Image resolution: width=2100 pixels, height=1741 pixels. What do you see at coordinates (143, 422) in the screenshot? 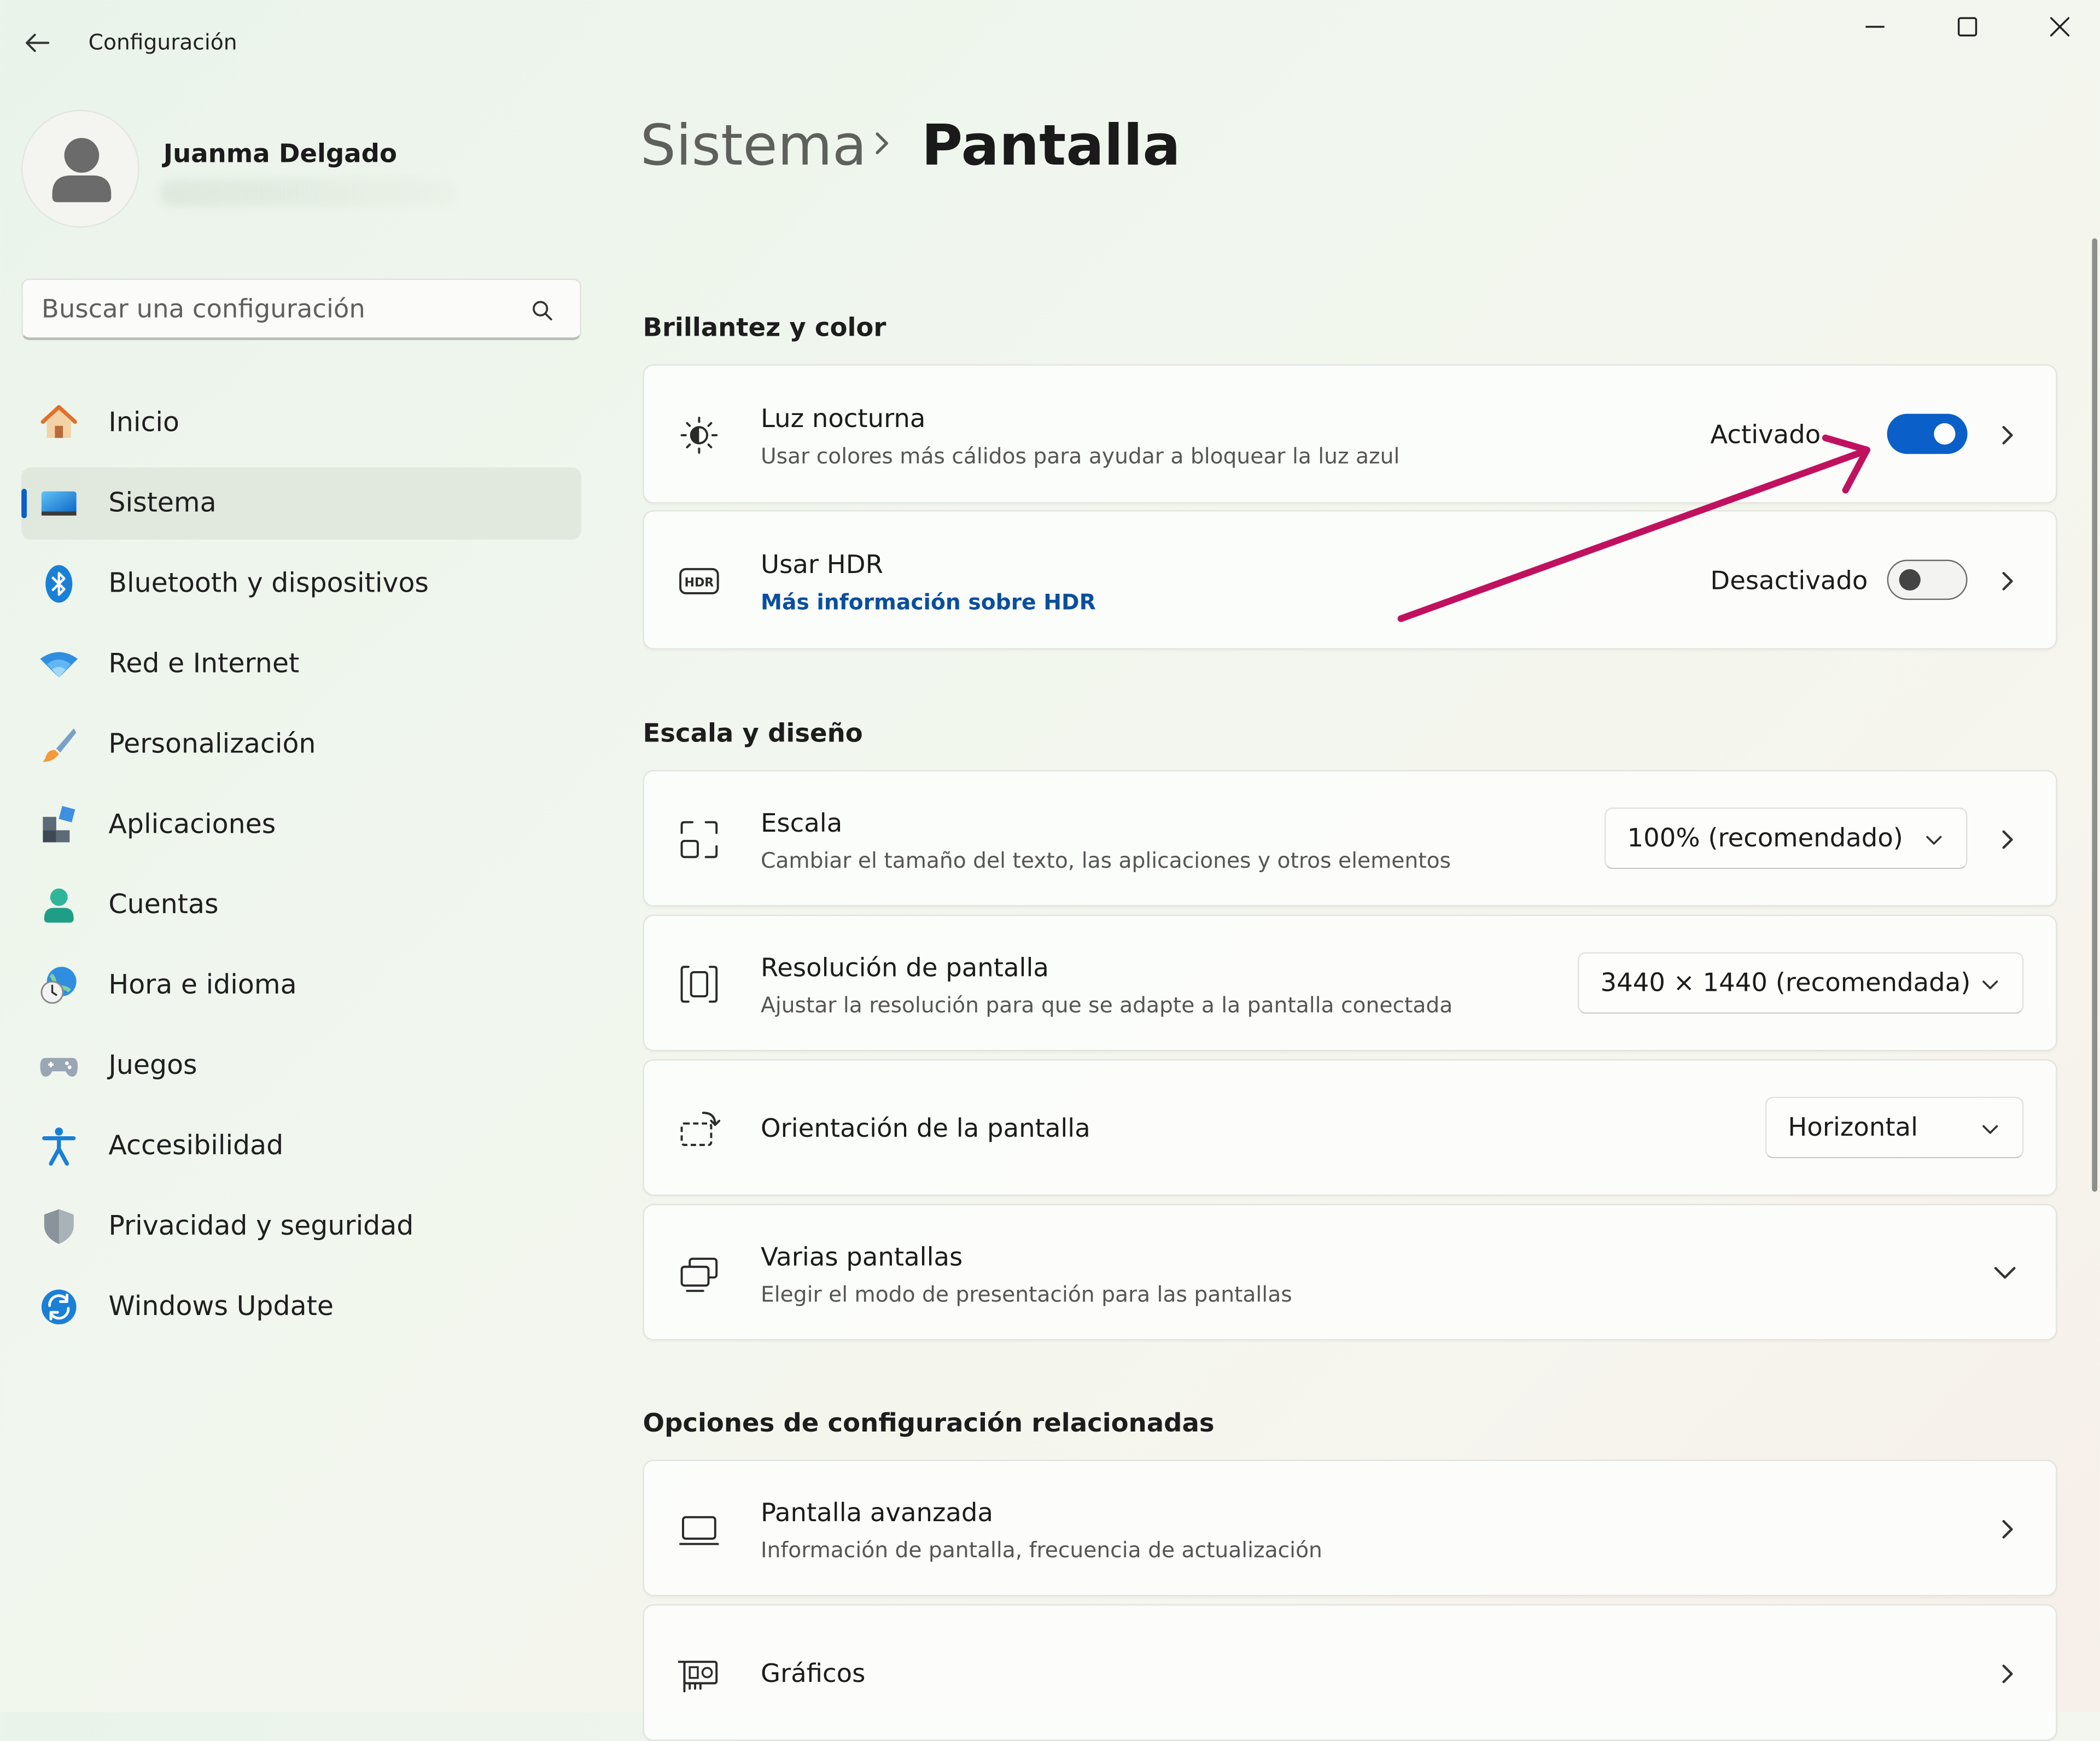
I see `sidebar-item-label: Inicio` at bounding box center [143, 422].